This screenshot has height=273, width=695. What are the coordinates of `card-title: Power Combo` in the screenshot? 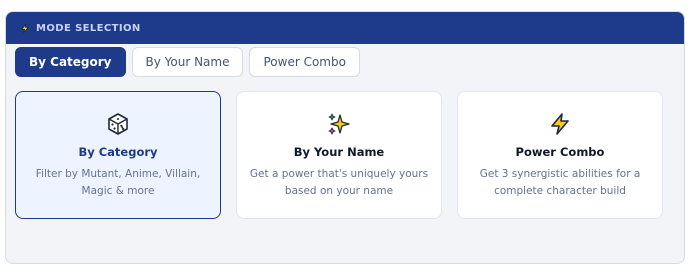 It's located at (560, 152).